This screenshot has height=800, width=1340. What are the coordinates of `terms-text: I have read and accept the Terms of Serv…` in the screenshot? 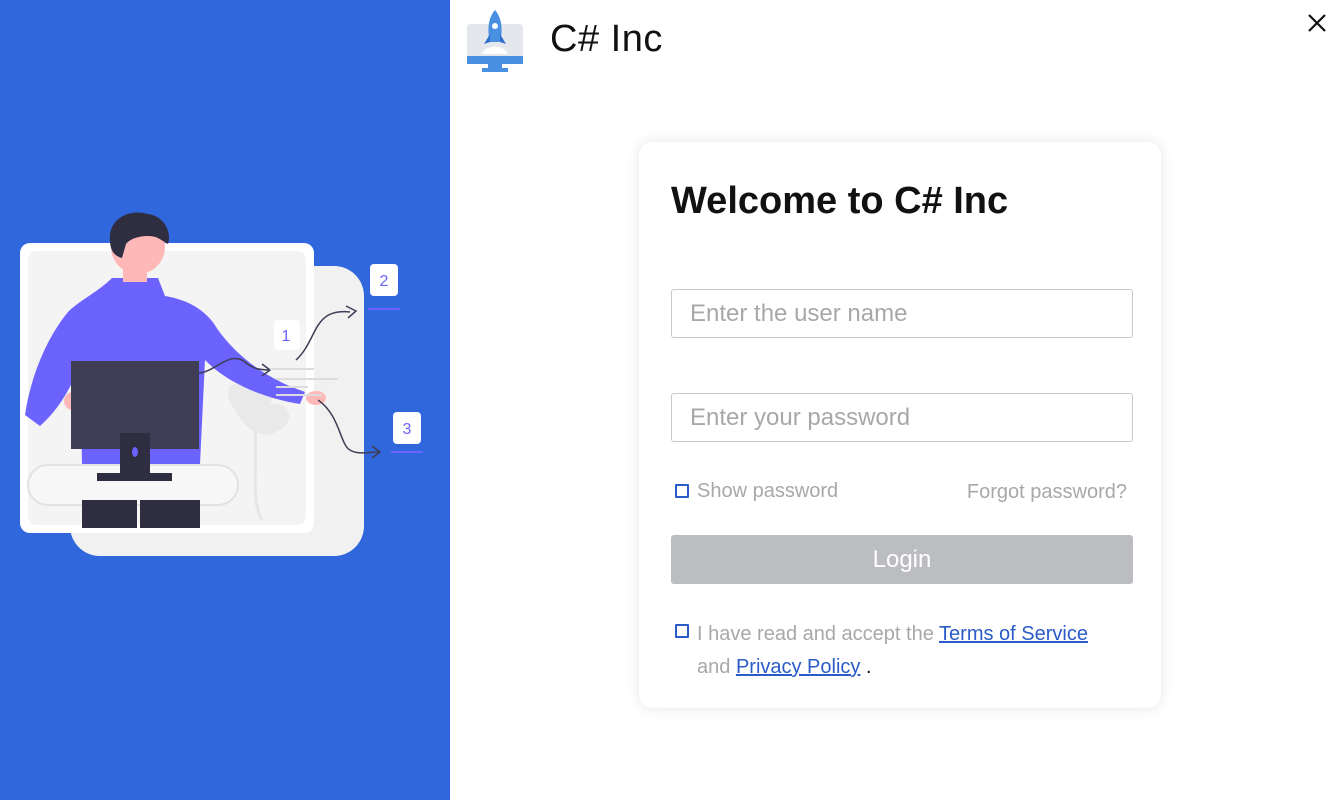 It's located at (915, 651).